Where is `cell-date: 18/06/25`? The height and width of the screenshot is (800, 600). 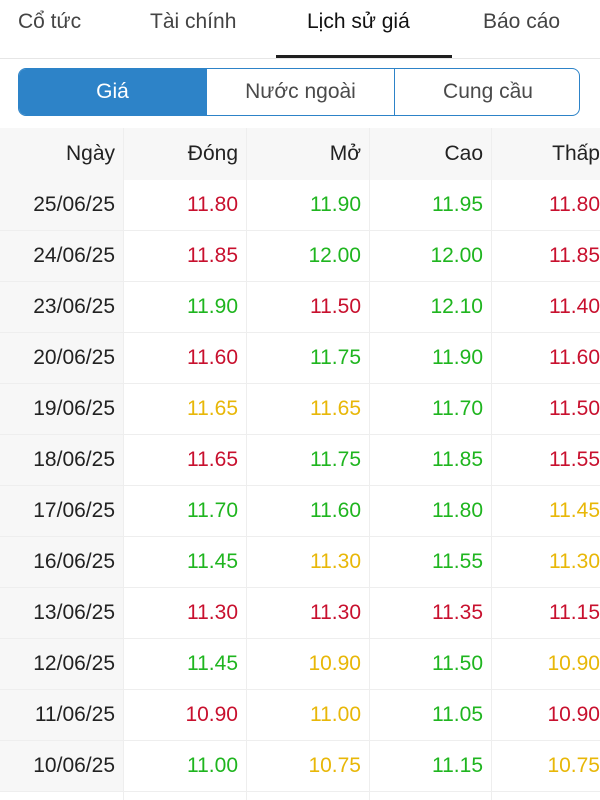
cell-date: 18/06/25 is located at coordinates (61, 460).